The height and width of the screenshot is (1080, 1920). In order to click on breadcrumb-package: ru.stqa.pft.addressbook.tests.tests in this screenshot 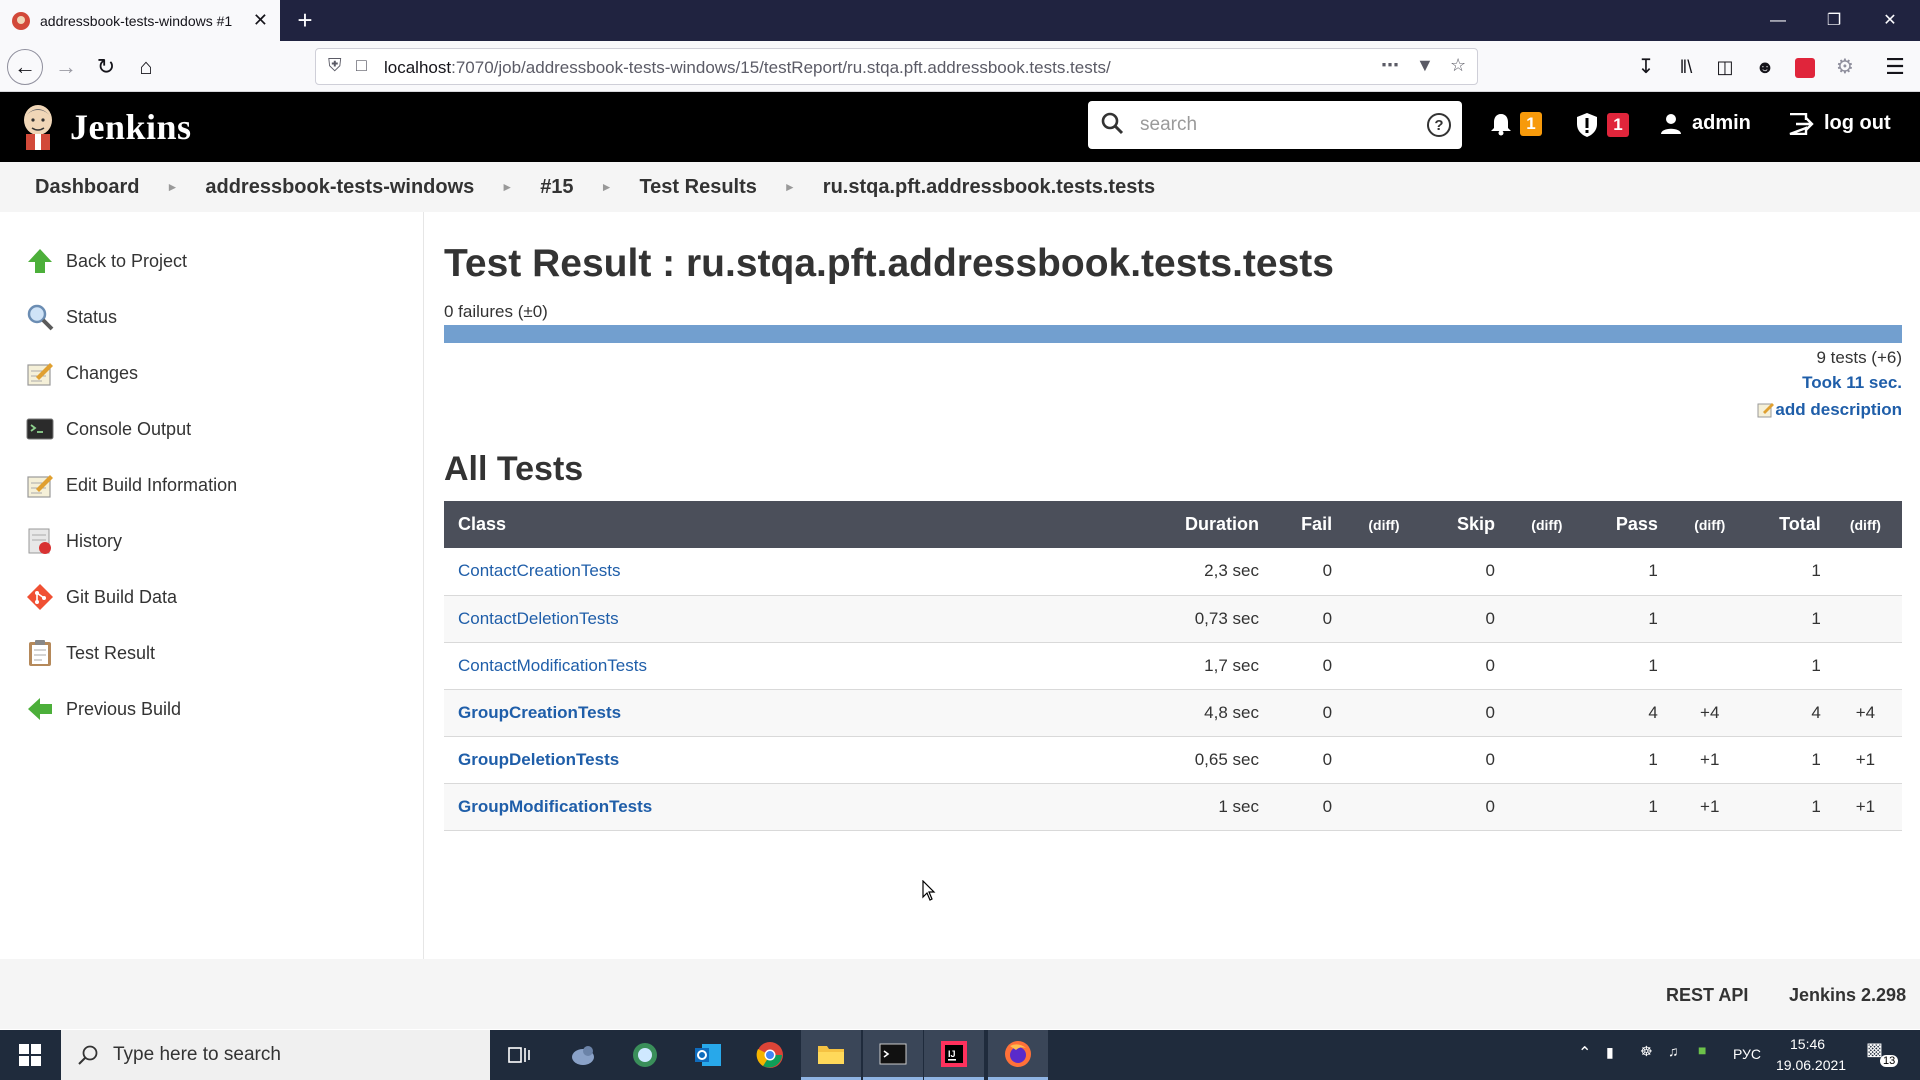, I will do `click(989, 187)`.